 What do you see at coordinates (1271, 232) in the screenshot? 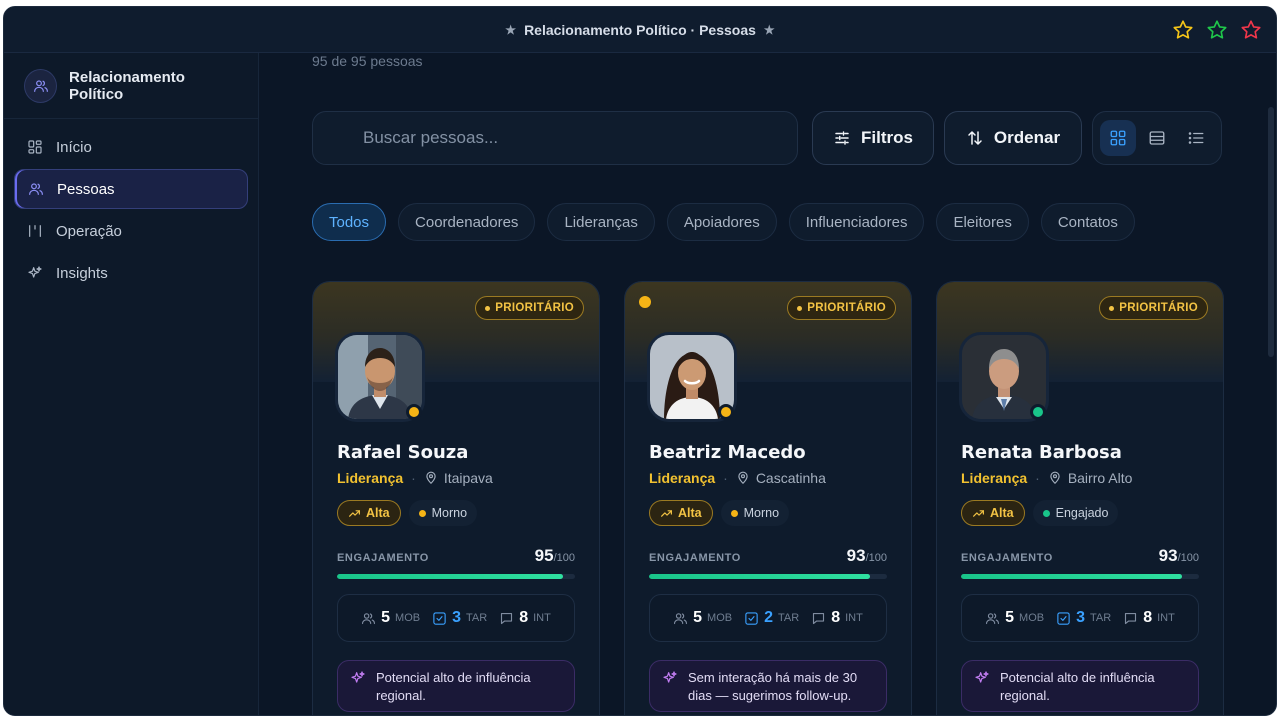
I see `scrollbar` at bounding box center [1271, 232].